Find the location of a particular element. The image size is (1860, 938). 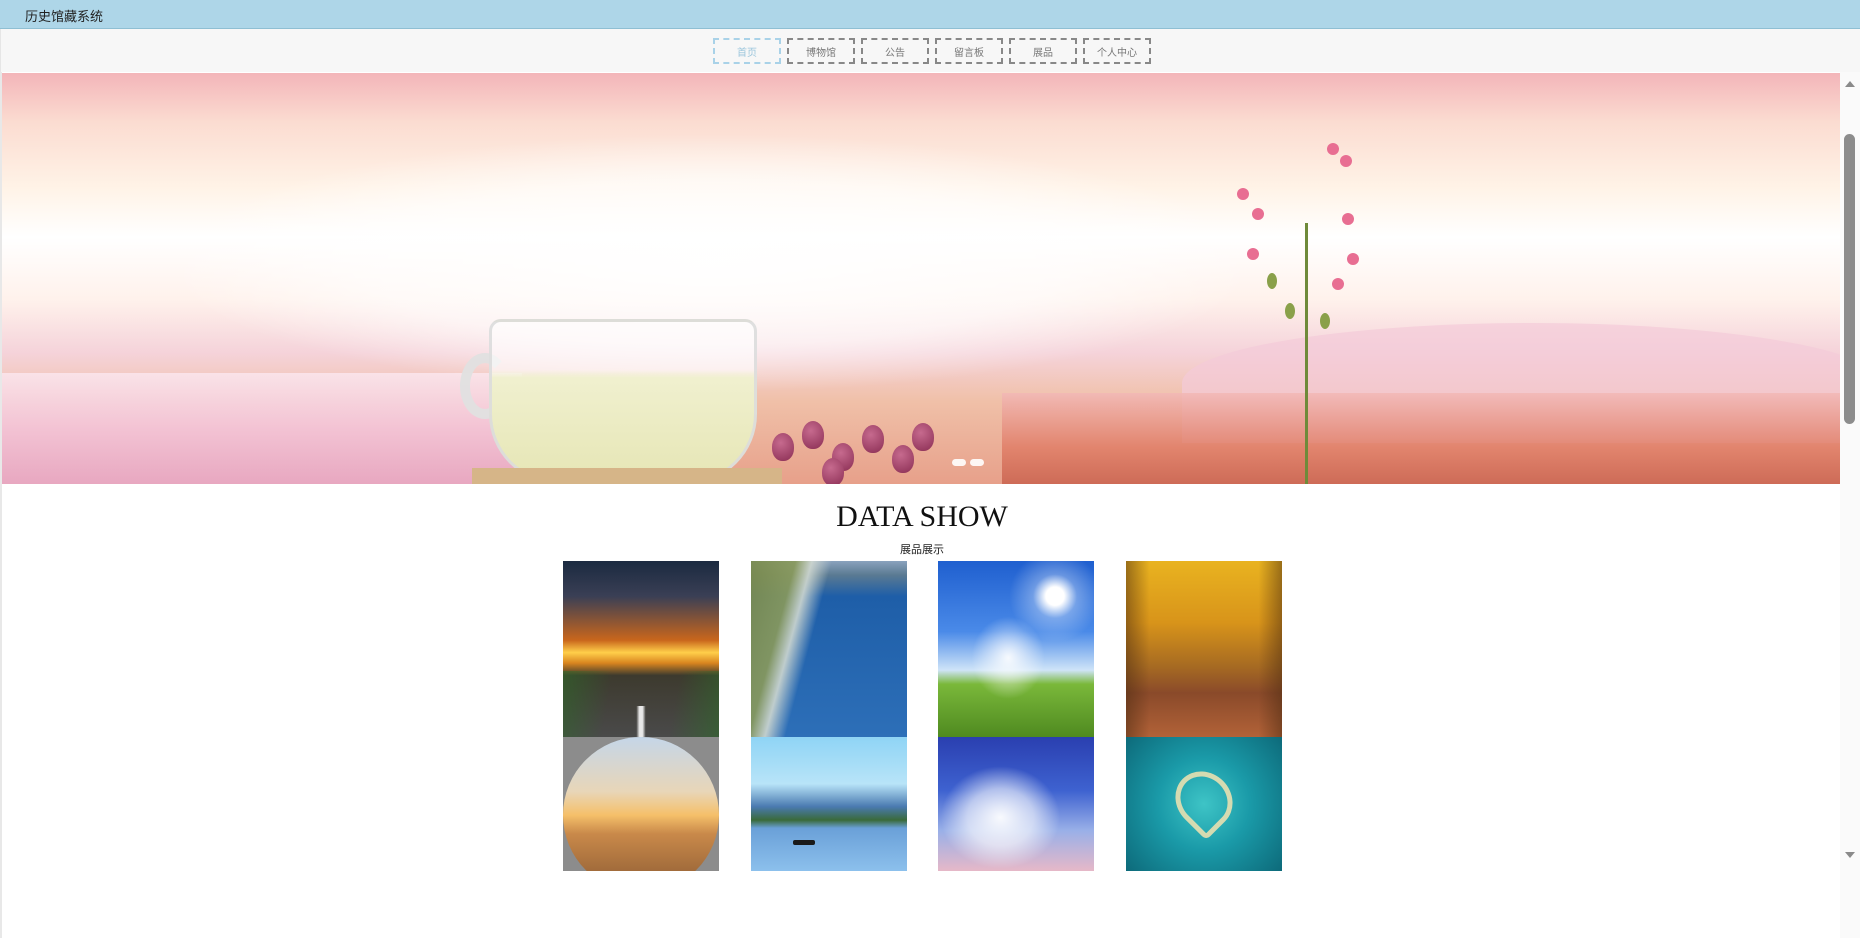

main-nav: 首页 博物馆 公告 留言板 展品 个人中心 is located at coordinates (930, 50).